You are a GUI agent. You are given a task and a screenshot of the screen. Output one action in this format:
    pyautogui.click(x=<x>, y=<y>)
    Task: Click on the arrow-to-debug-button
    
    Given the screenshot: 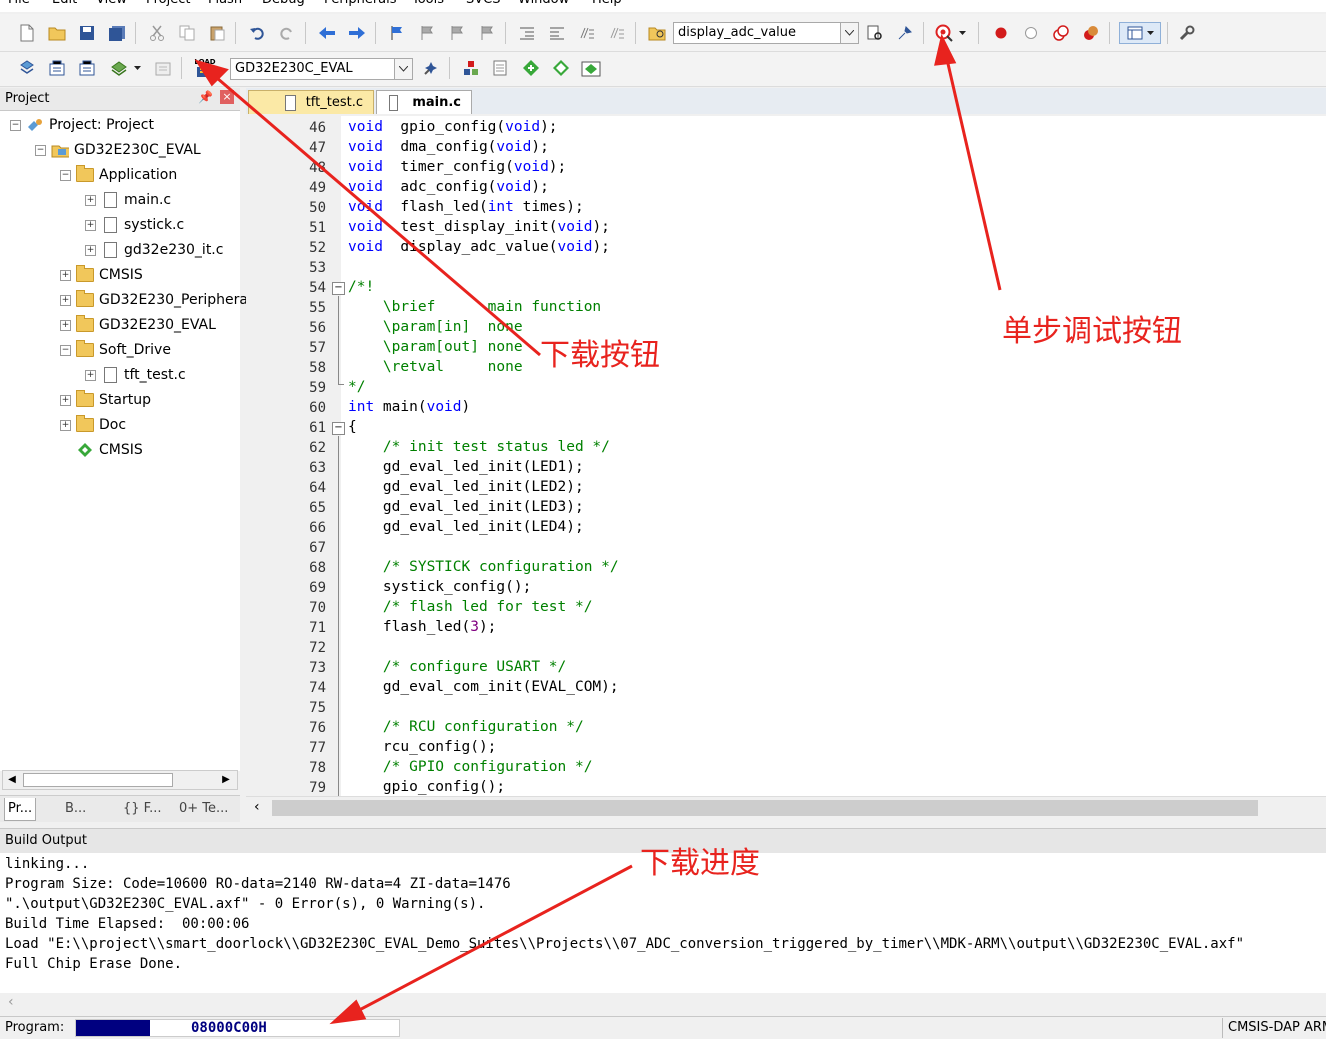 What is the action you would take?
    pyautogui.click(x=973, y=172)
    